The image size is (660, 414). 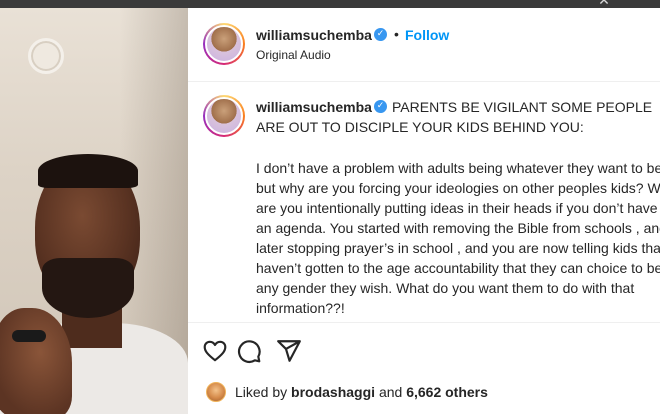 I want to click on action-bar, so click(x=262, y=351).